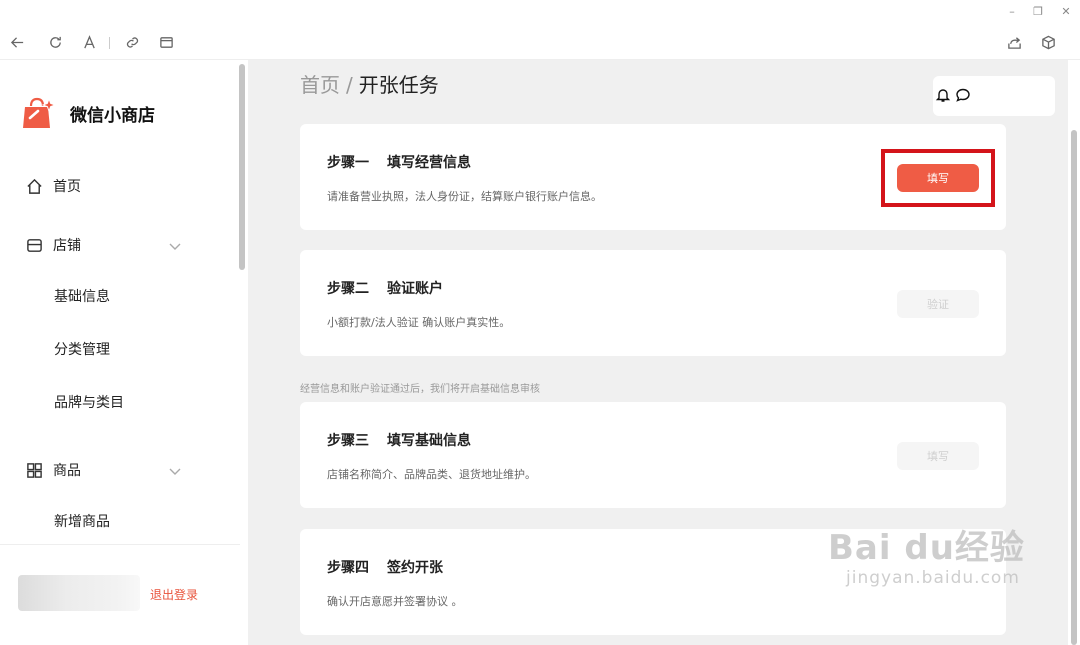  Describe the element at coordinates (67, 246) in the screenshot. I see `sidebar-item-label: 店铺` at that location.